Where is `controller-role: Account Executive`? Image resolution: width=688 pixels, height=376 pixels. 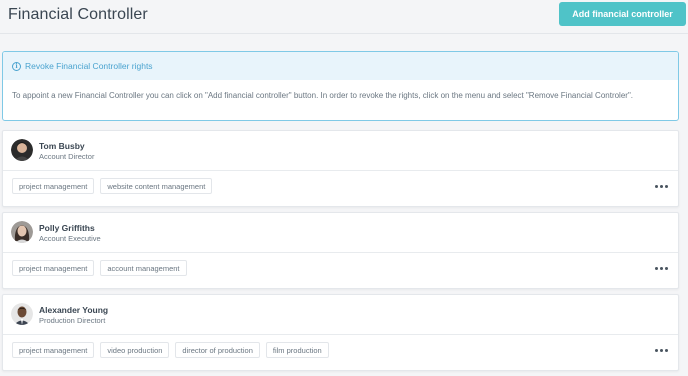 controller-role: Account Executive is located at coordinates (70, 238).